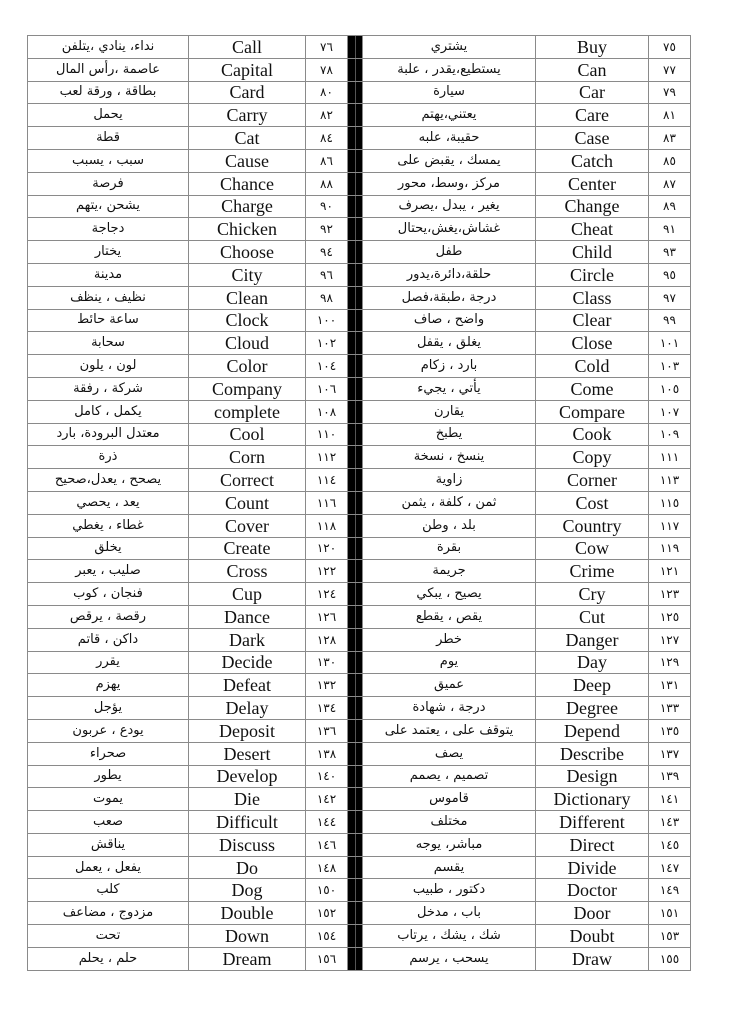  I want to click on left-english-word: Cat, so click(247, 138).